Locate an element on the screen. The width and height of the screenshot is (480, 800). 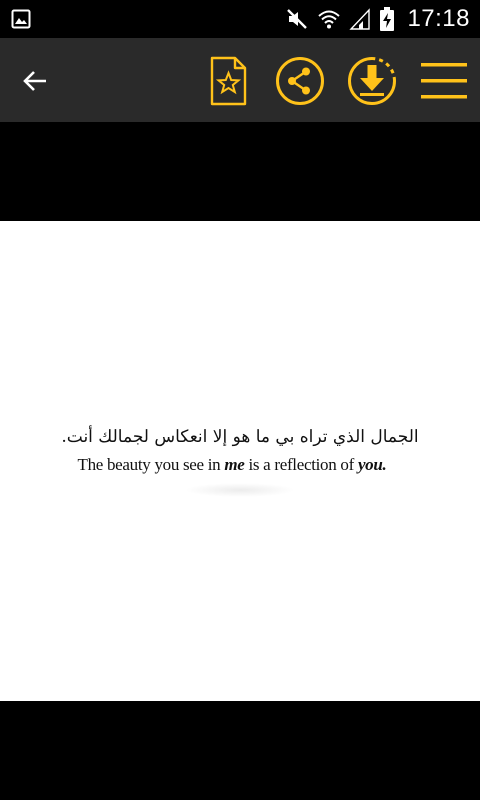
share-icon is located at coordinates (300, 81).